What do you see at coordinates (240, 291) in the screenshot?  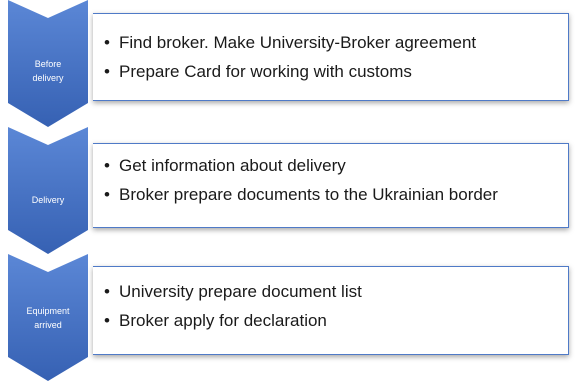 I see `list-item-text: University prepare document list` at bounding box center [240, 291].